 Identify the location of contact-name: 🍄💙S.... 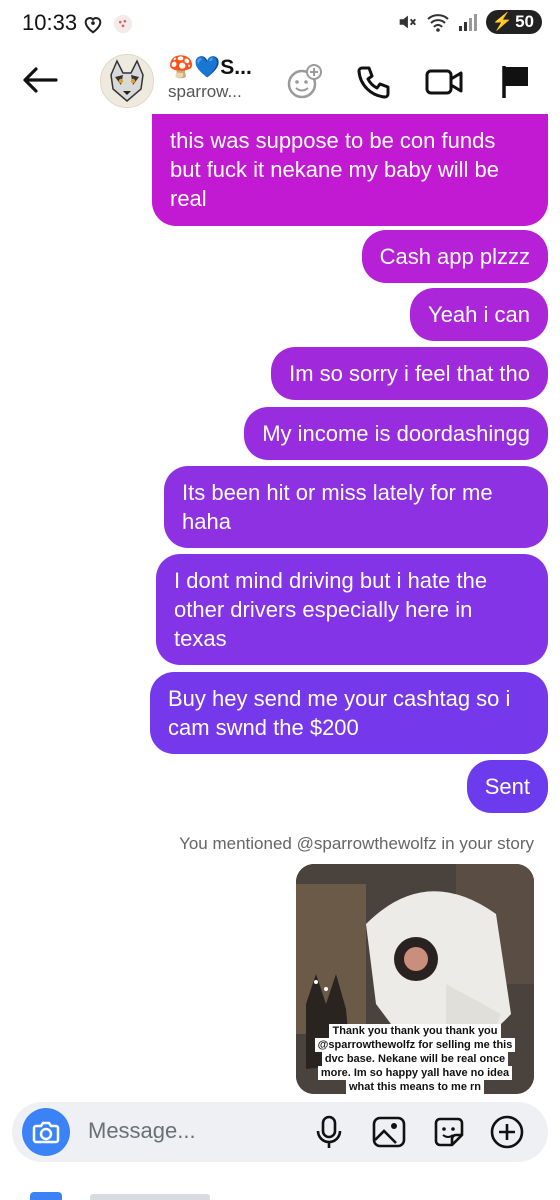
(210, 68).